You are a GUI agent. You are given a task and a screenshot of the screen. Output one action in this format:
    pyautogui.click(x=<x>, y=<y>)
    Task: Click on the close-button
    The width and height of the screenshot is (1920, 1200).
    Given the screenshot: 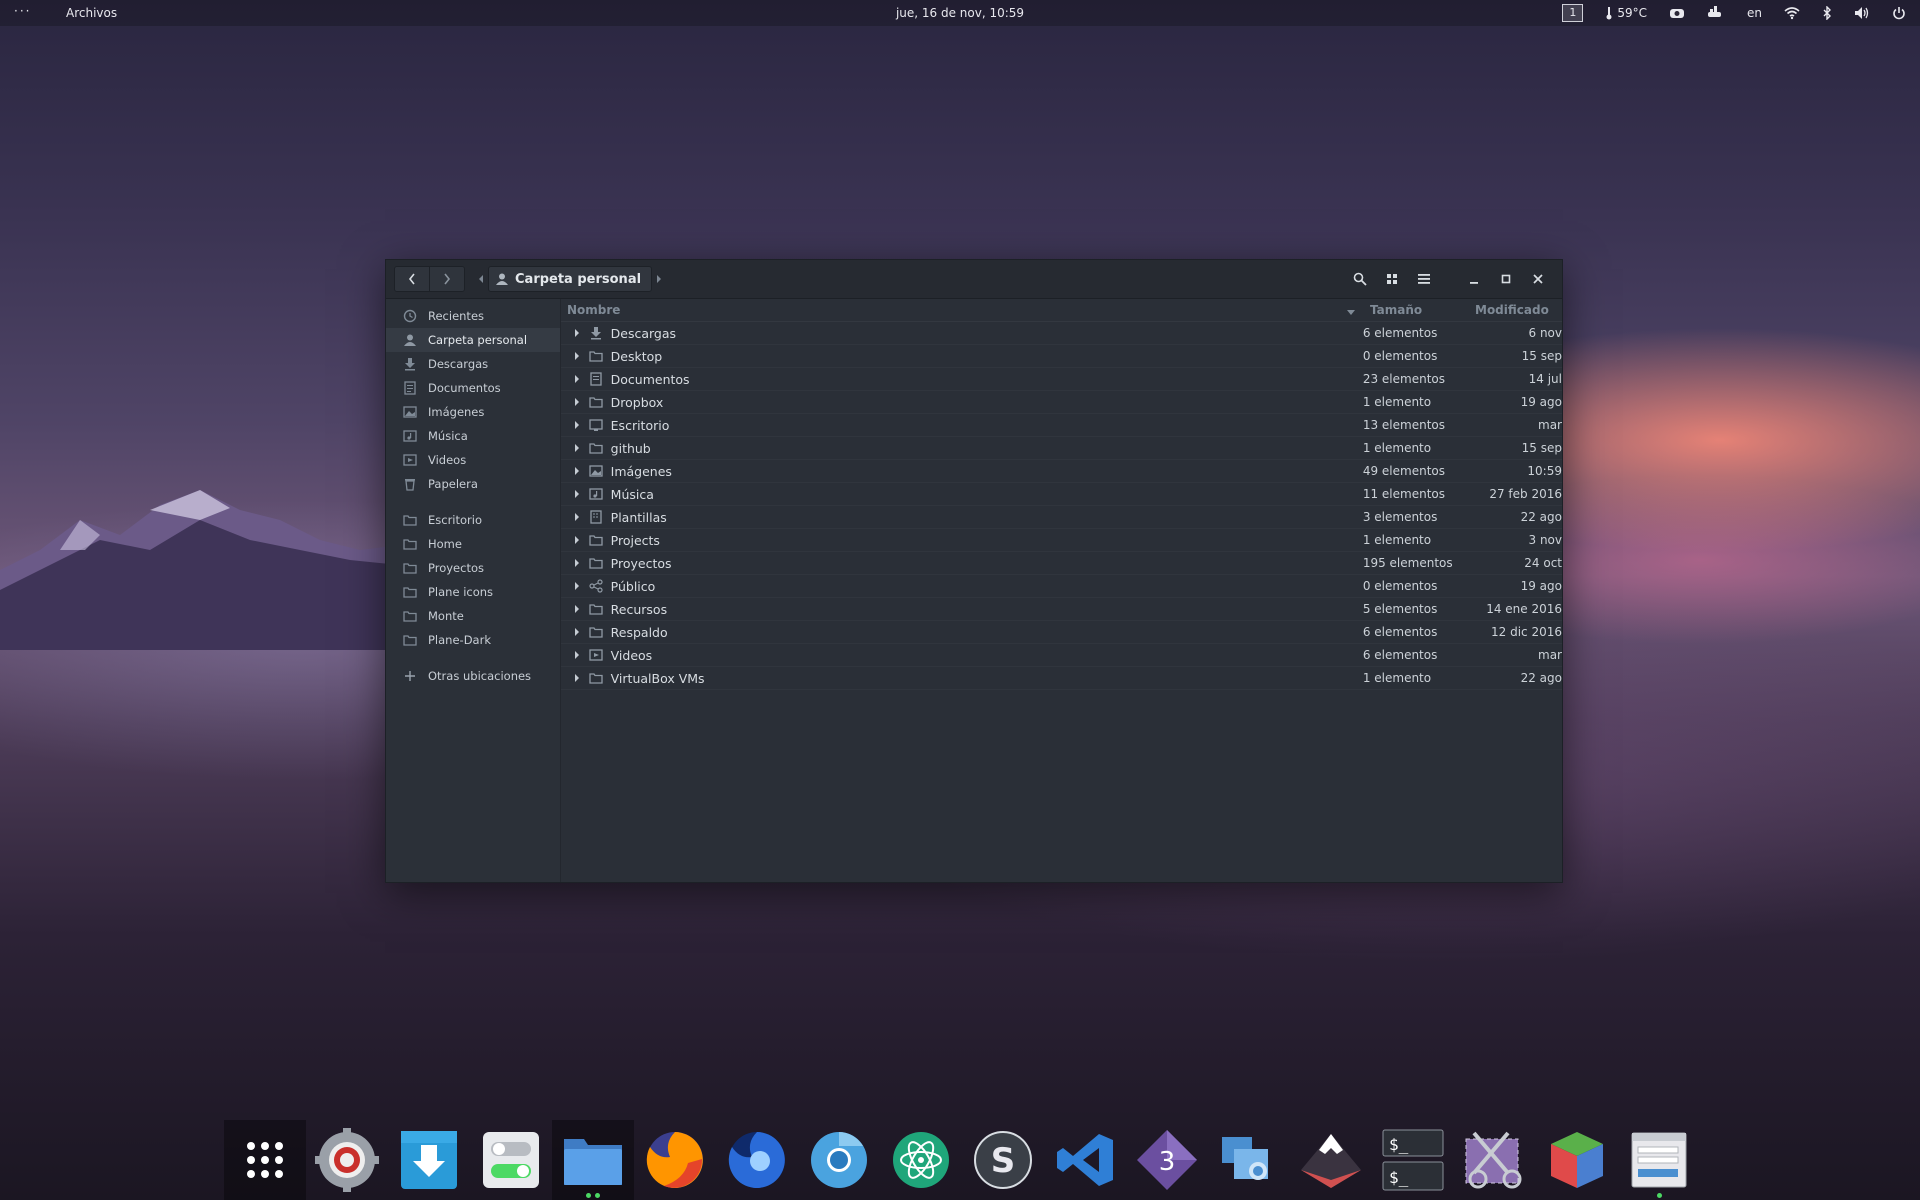 What is the action you would take?
    pyautogui.click(x=1538, y=279)
    